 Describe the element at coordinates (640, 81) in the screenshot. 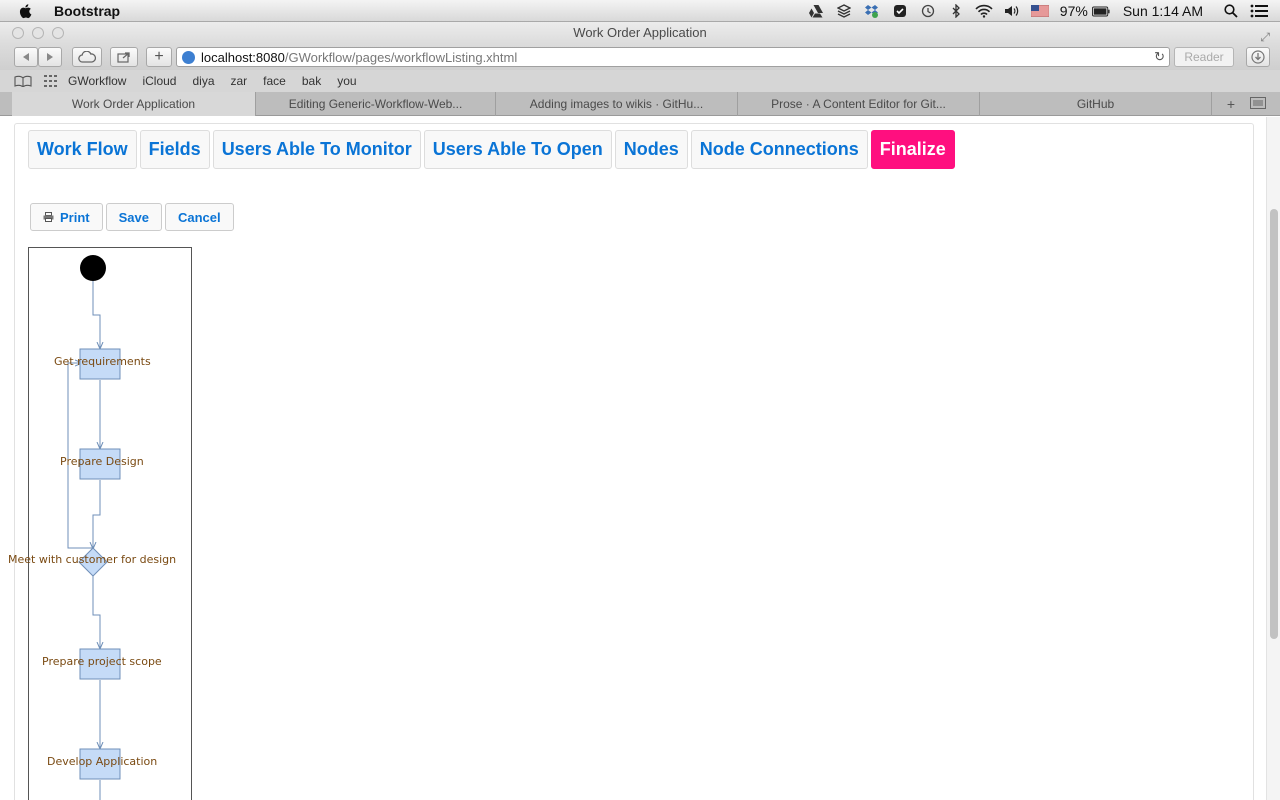

I see `bookmarks-bar: GWorkflow iCloud diya zar face bak you` at that location.